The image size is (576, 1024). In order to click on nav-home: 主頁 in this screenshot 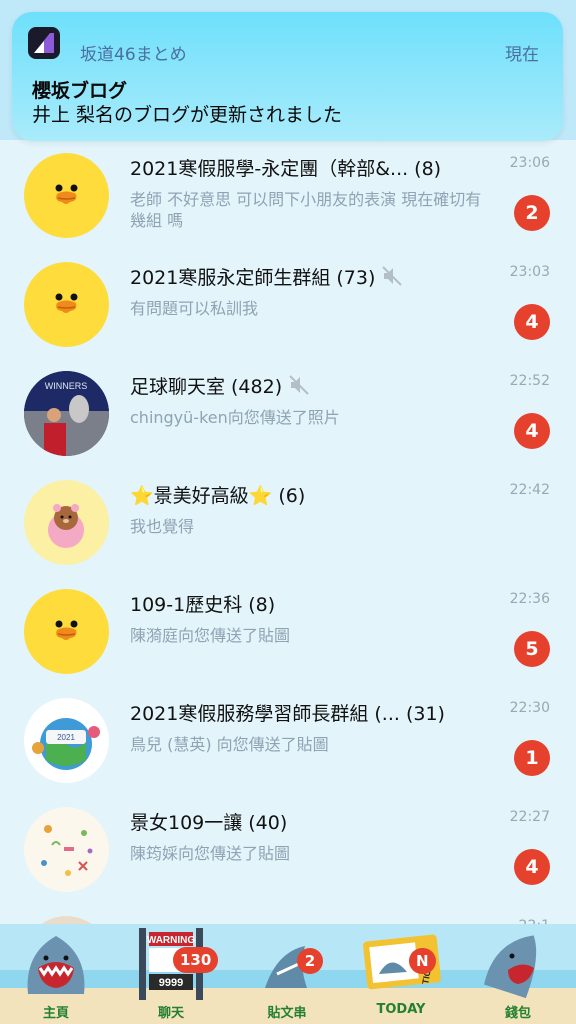, I will do `click(56, 974)`.